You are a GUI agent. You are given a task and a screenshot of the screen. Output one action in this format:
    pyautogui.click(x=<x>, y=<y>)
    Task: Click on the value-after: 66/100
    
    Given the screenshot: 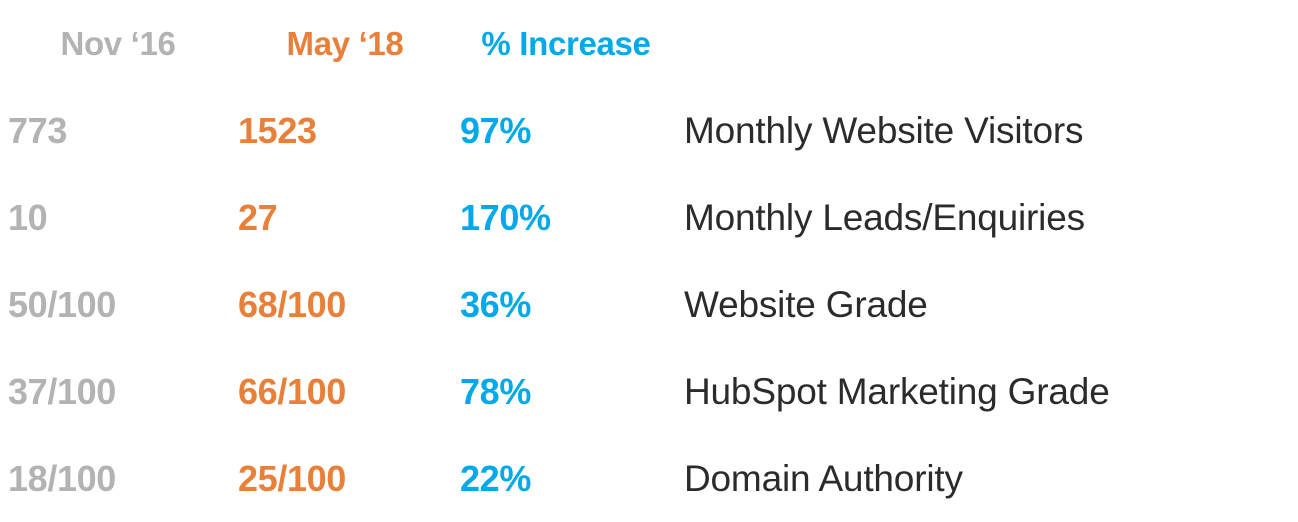 What is the action you would take?
    pyautogui.click(x=292, y=391)
    